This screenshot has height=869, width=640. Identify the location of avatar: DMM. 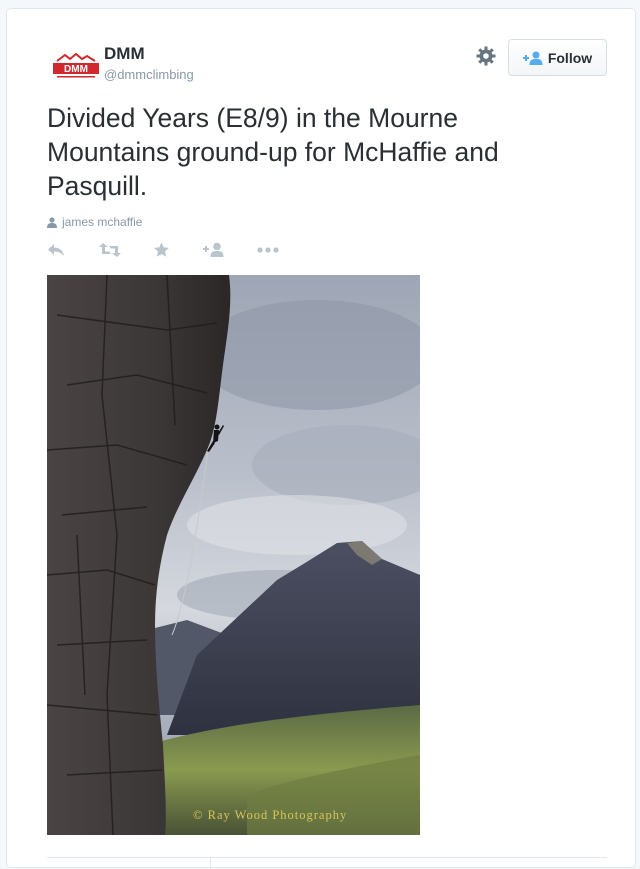
(76, 67).